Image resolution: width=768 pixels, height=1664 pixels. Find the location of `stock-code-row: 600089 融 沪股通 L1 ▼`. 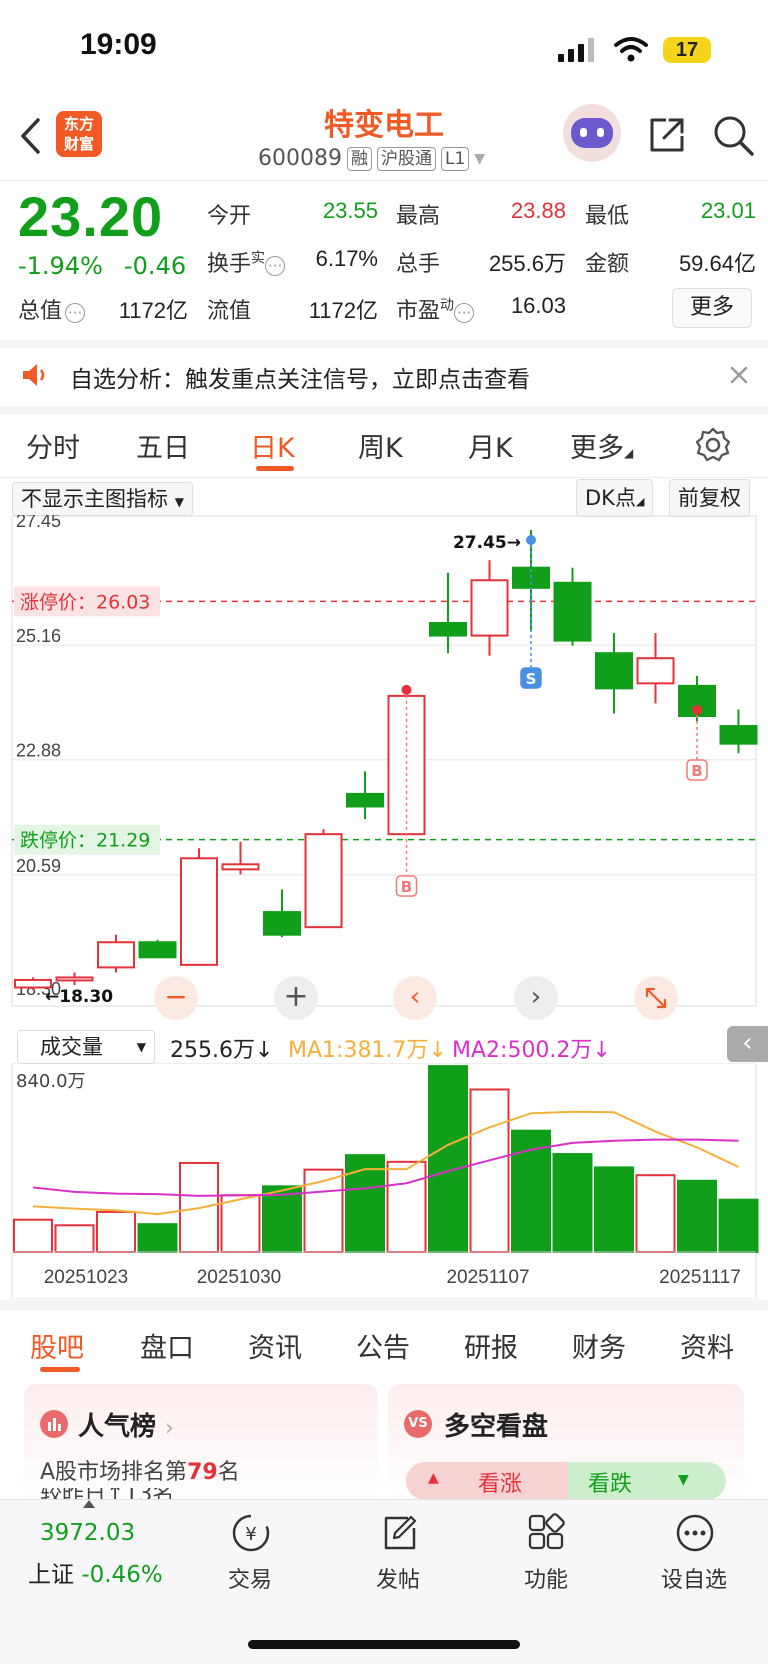

stock-code-row: 600089 融 沪股通 L1 ▼ is located at coordinates (371, 158).